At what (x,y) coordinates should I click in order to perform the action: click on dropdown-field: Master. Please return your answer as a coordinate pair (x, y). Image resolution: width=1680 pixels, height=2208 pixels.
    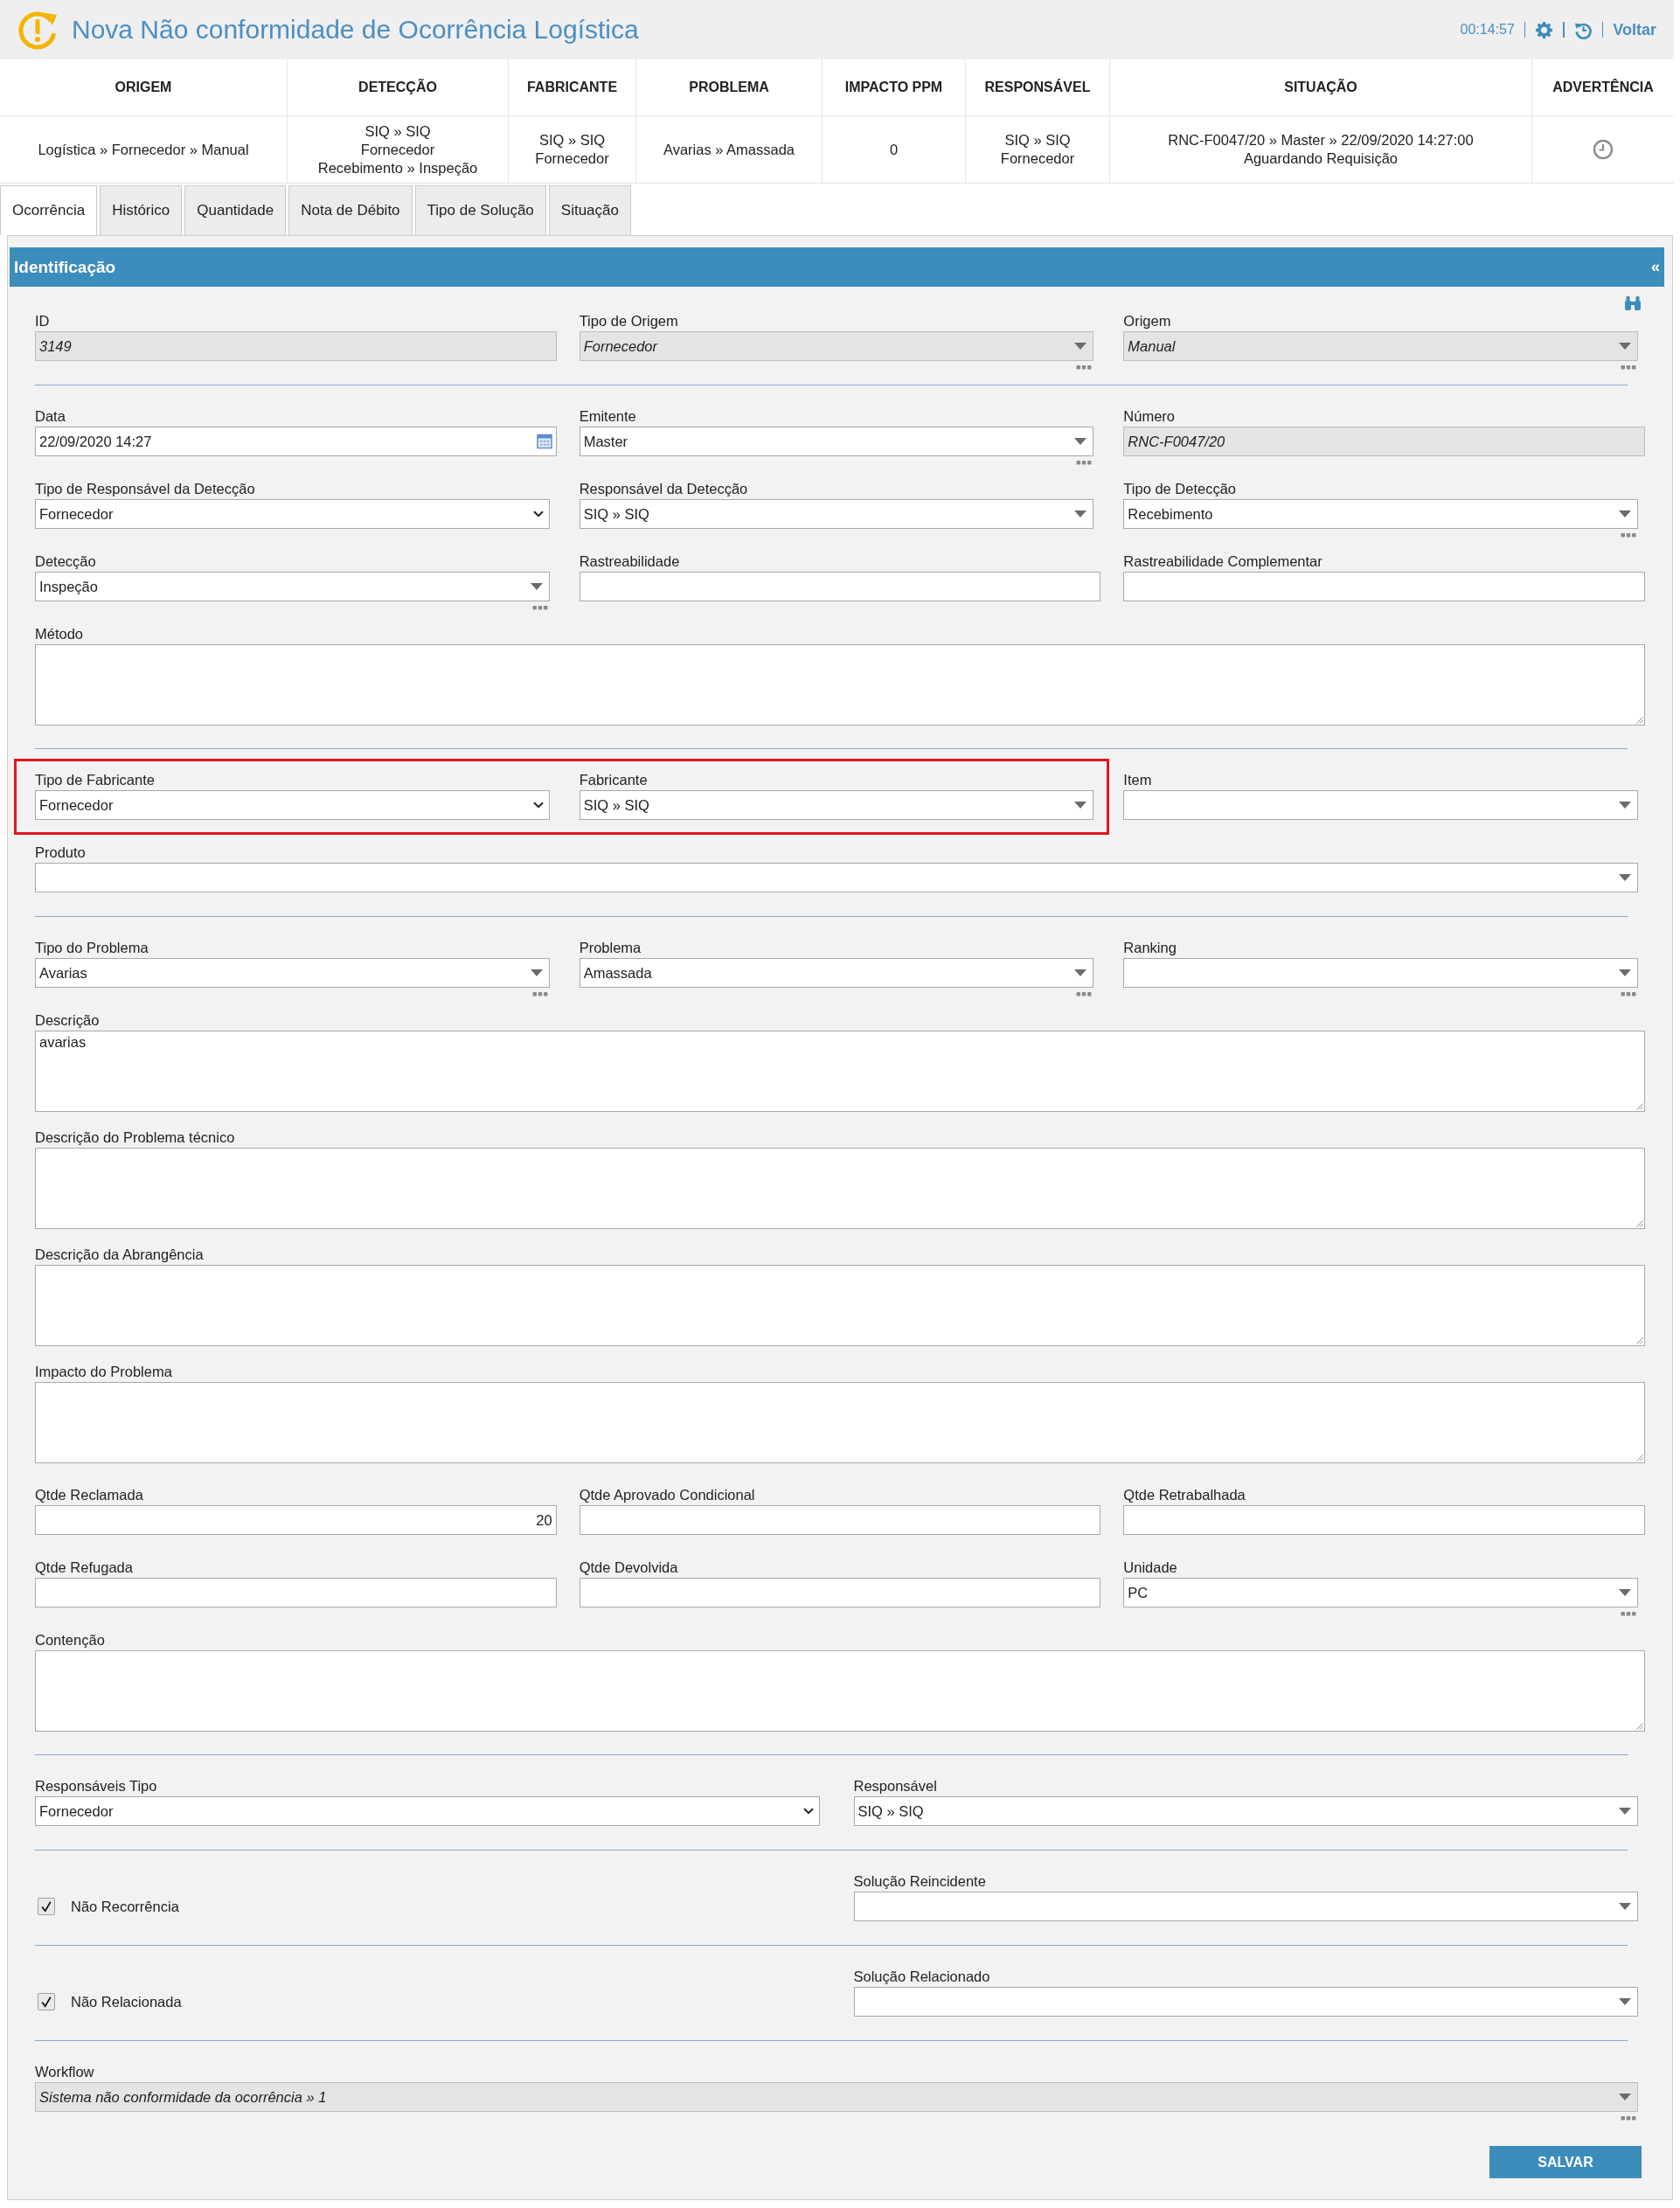
    Looking at the image, I should click on (836, 442).